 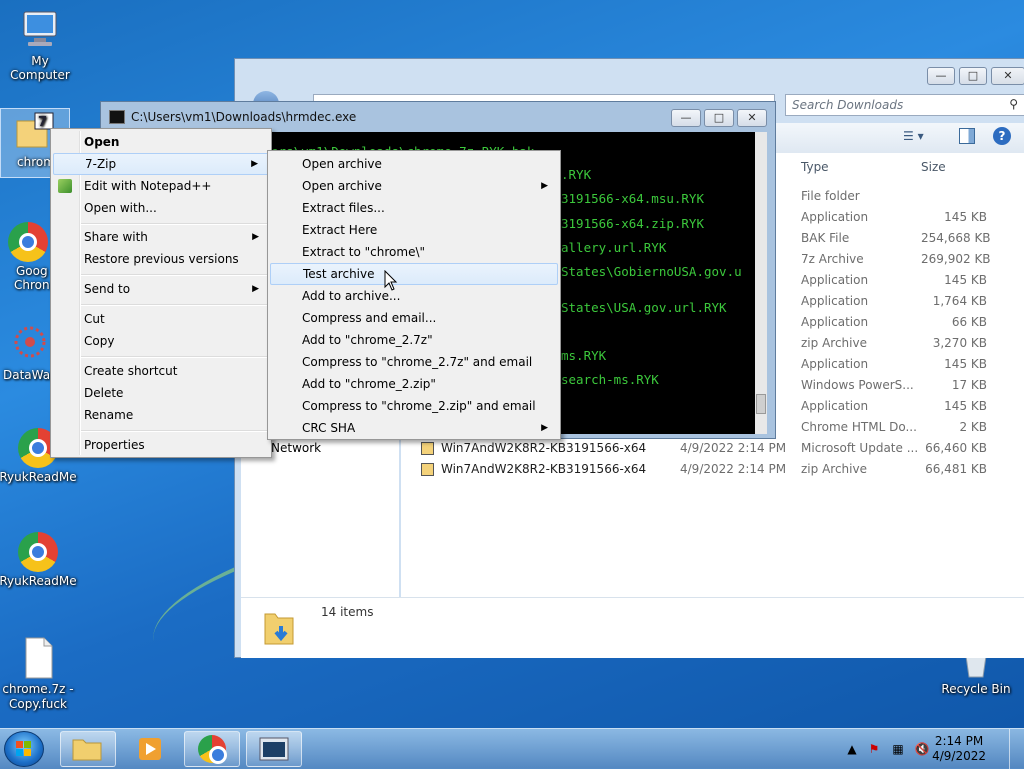 I want to click on cell-size: 17 KB, so click(x=969, y=385).